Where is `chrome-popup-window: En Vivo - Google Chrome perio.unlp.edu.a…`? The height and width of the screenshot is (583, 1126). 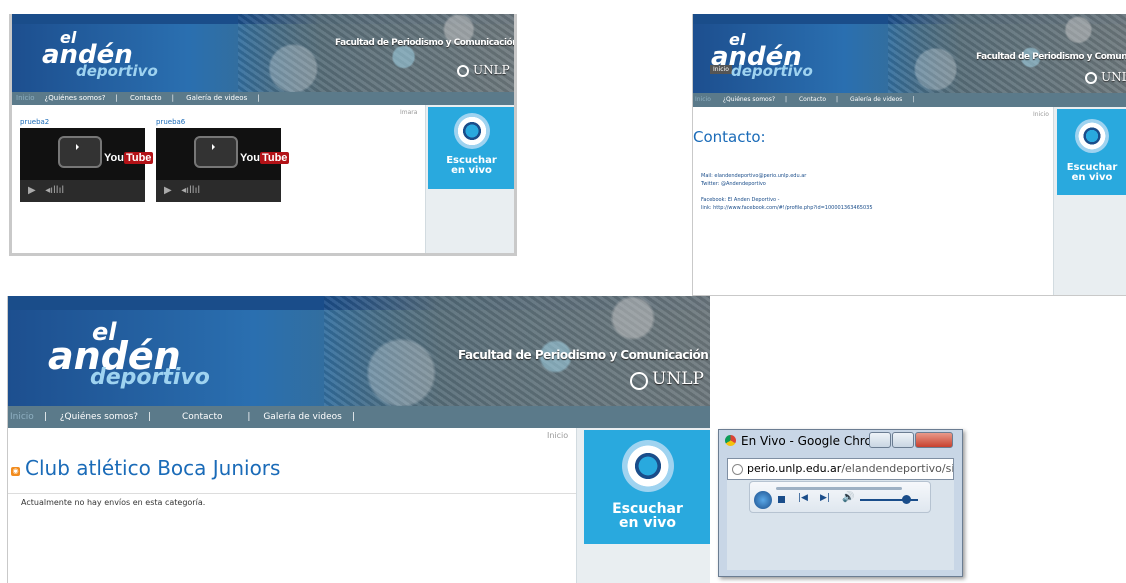
chrome-popup-window: En Vivo - Google Chrome perio.unlp.edu.a… is located at coordinates (840, 503).